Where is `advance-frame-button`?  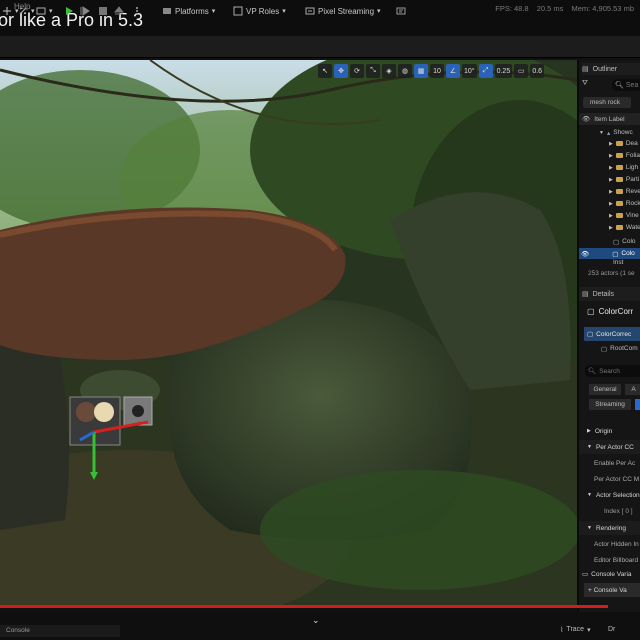 advance-frame-button is located at coordinates (85, 11).